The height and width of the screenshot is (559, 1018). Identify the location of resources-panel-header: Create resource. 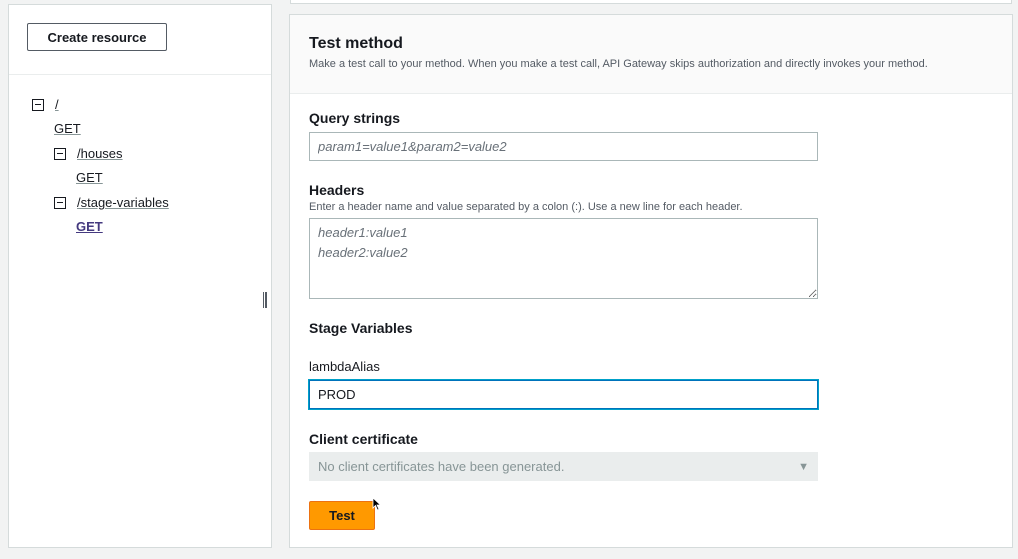
(140, 40).